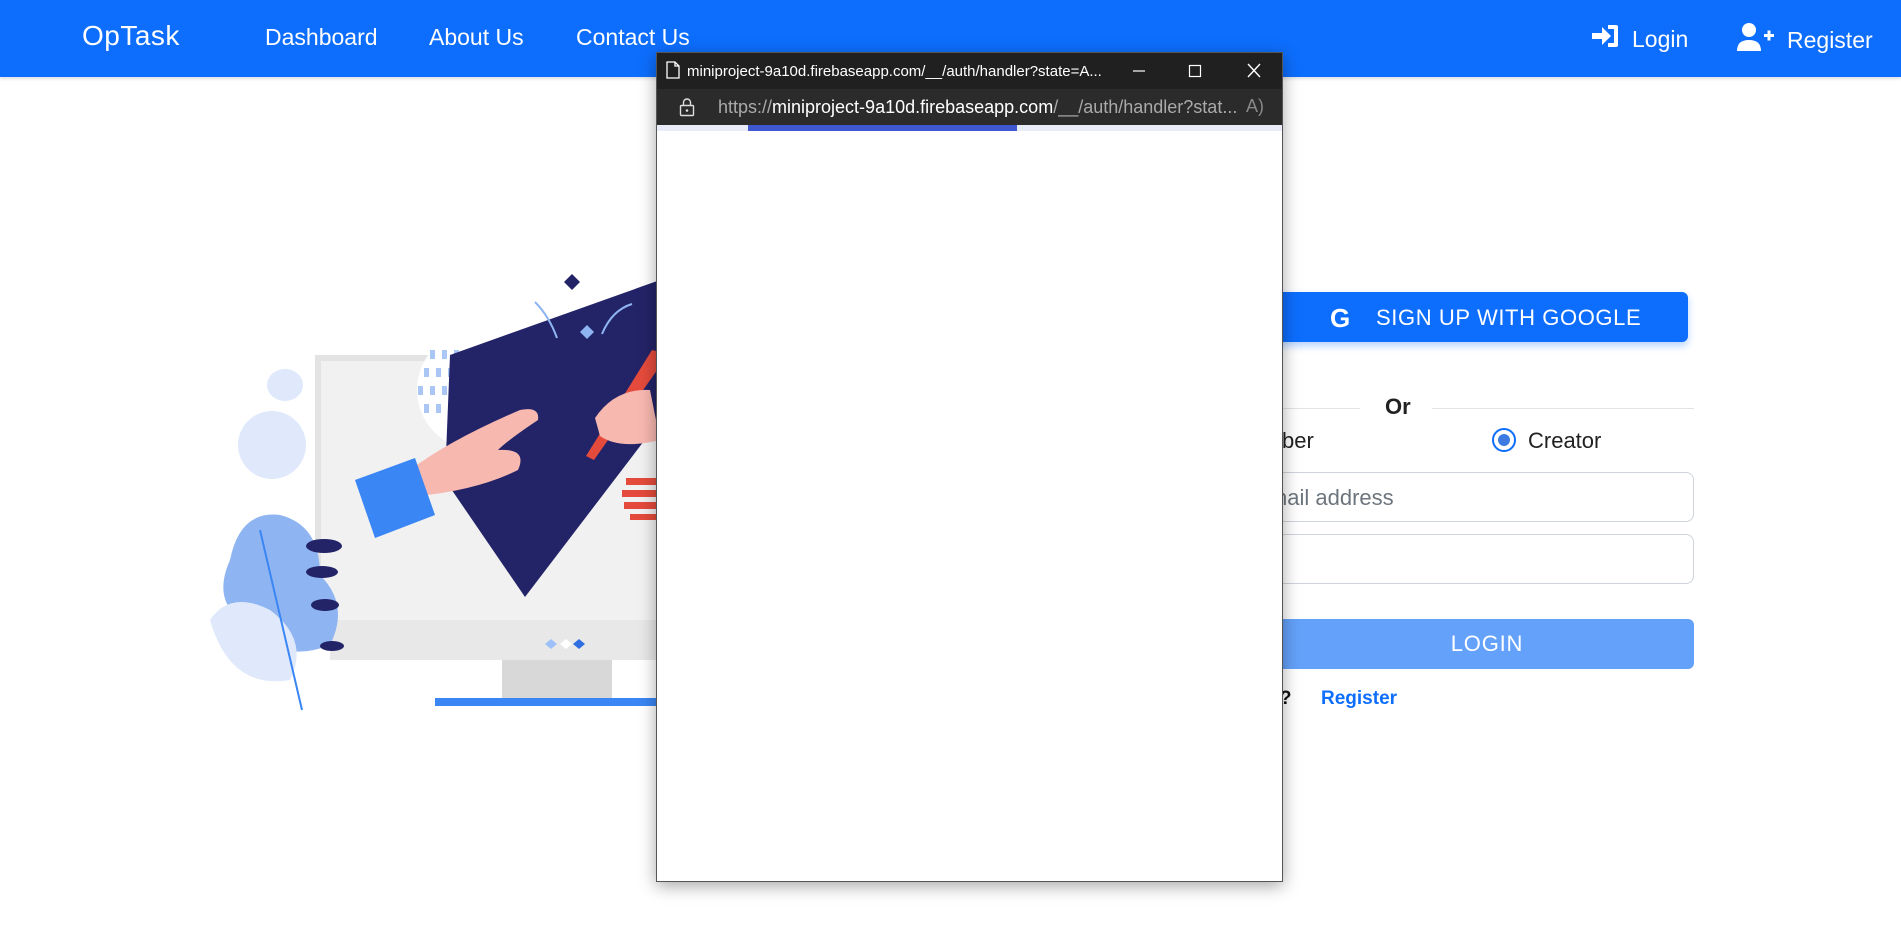  I want to click on role-member-label: ber, so click(1298, 441).